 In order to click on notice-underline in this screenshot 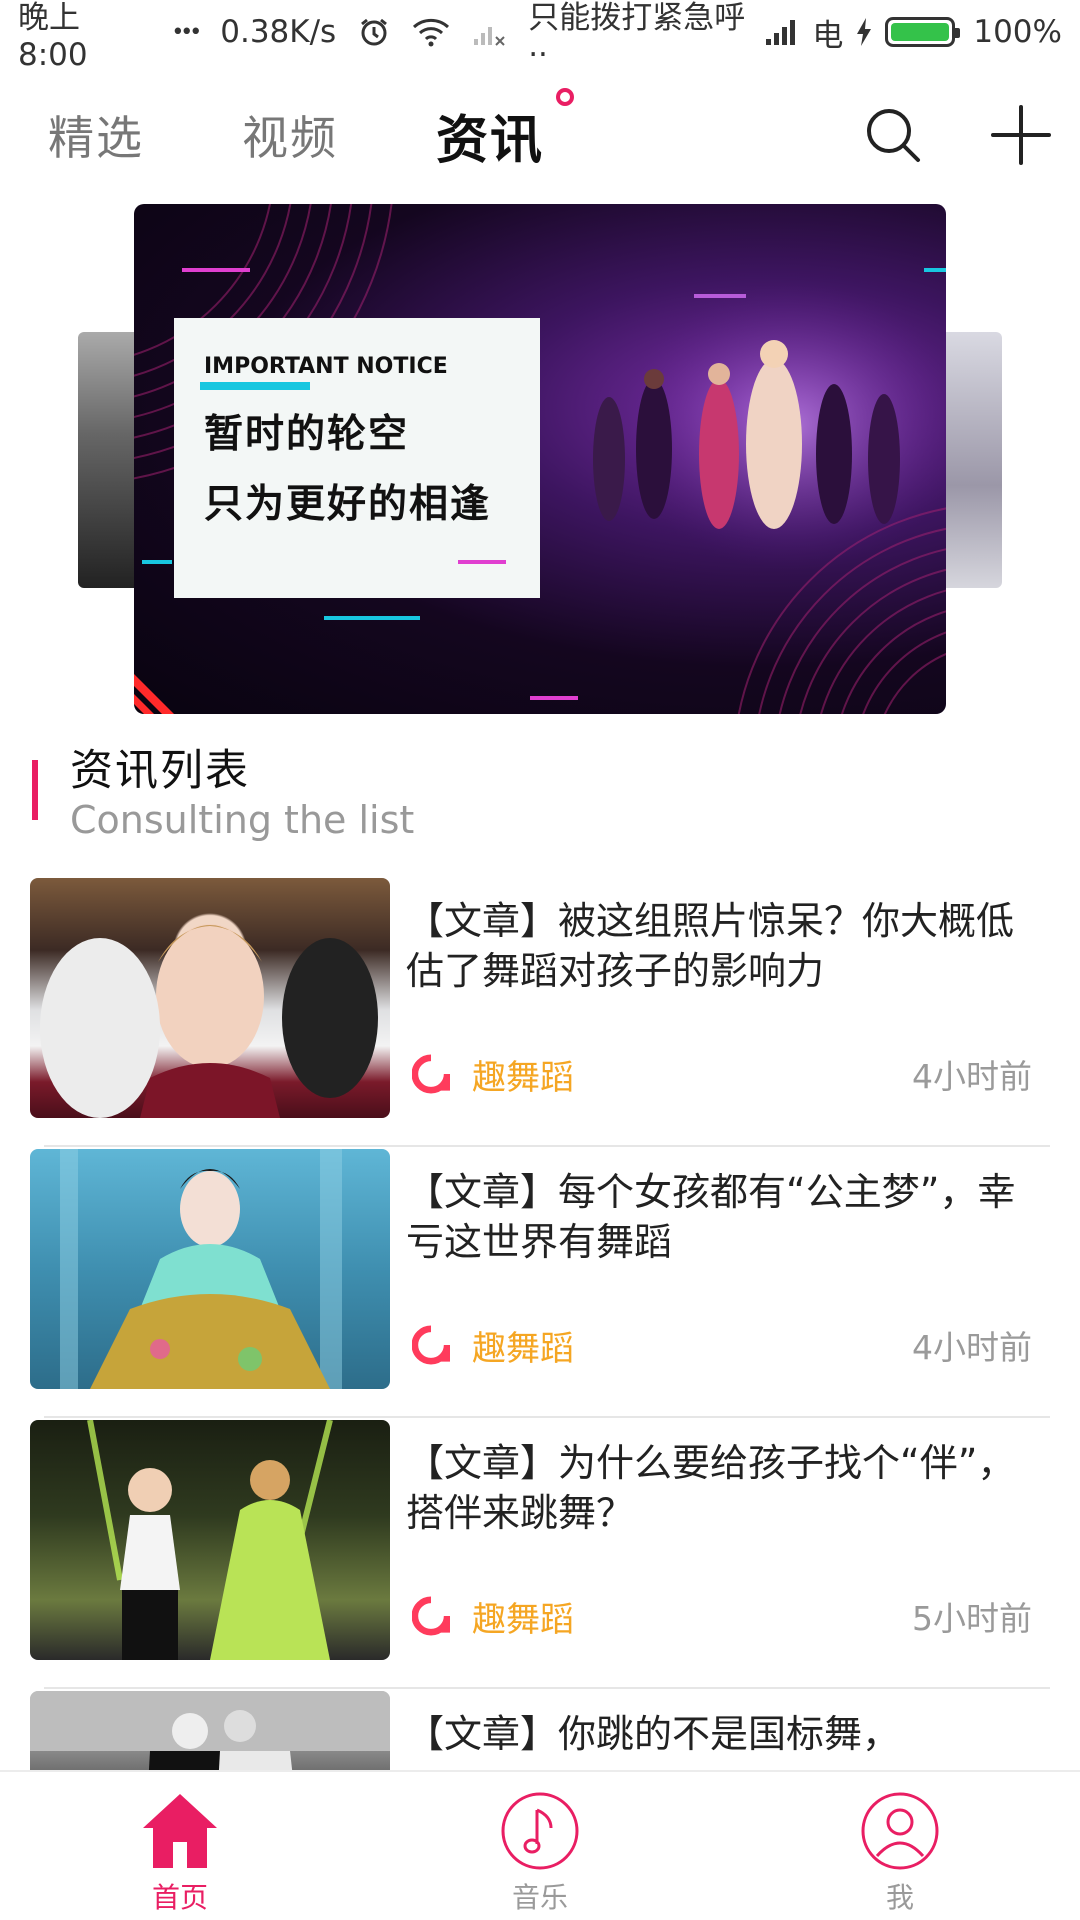, I will do `click(255, 386)`.